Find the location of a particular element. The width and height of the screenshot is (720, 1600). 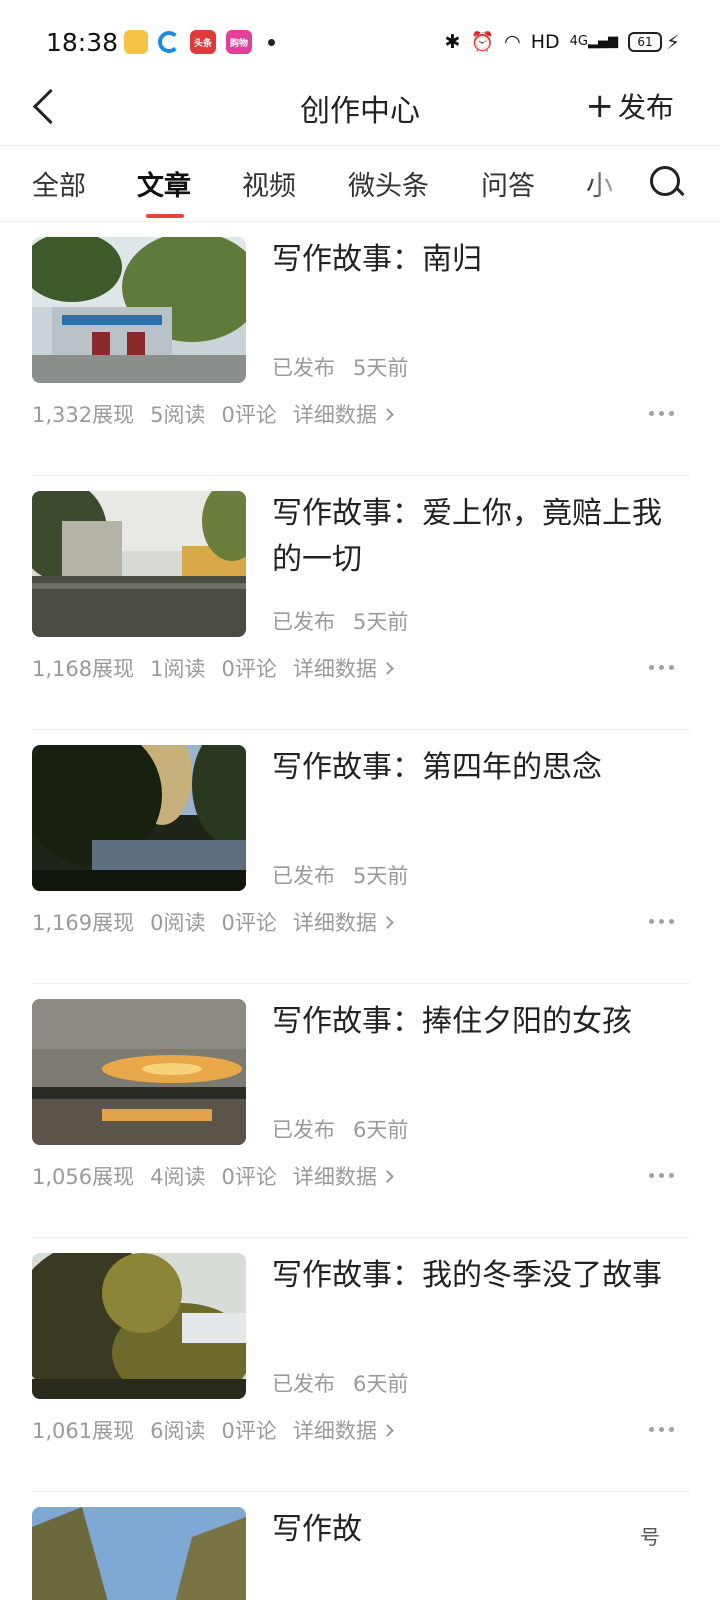

list-item: 写作故事：第四年的思念 已发布 5天前 1,169展现 0阅读 0评论 详细数据 is located at coordinates (361, 875).